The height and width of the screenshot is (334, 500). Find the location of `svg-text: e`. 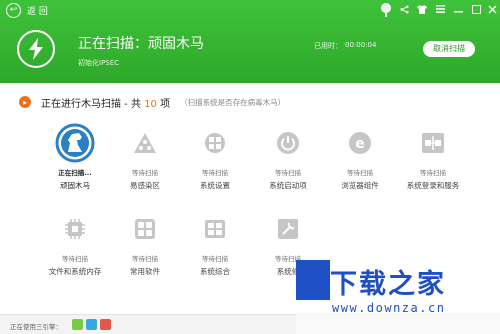

svg-text: e is located at coordinates (360, 144).